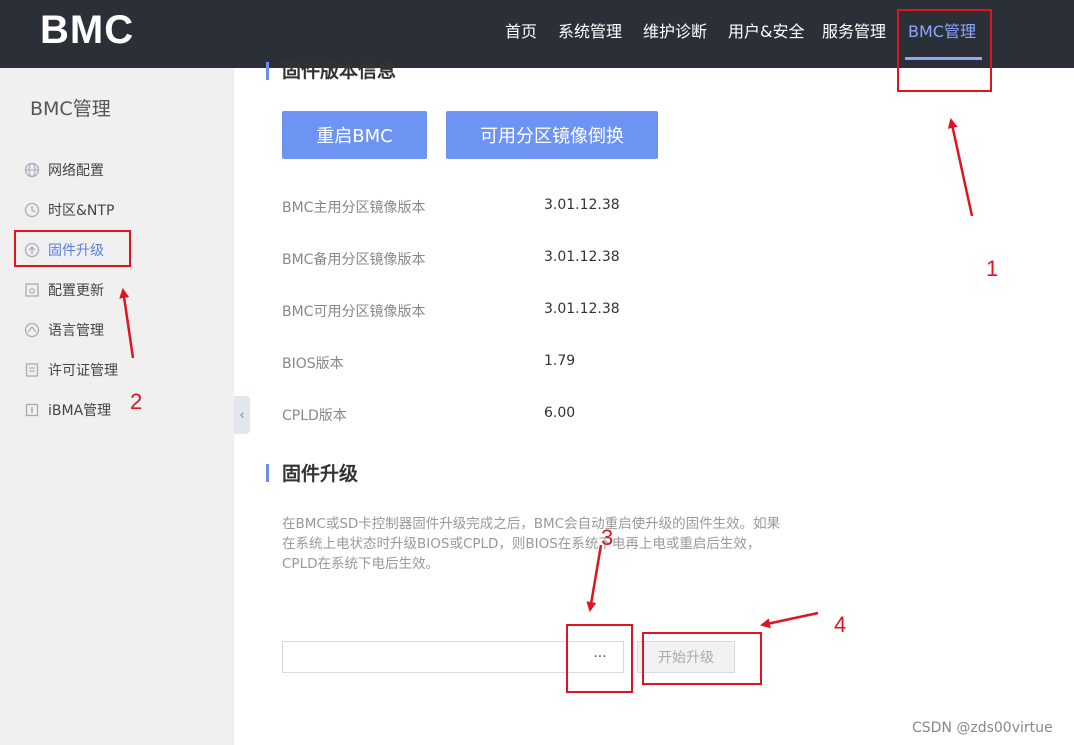 The image size is (1074, 745). What do you see at coordinates (944, 50) in the screenshot?
I see `annotation-box-nav` at bounding box center [944, 50].